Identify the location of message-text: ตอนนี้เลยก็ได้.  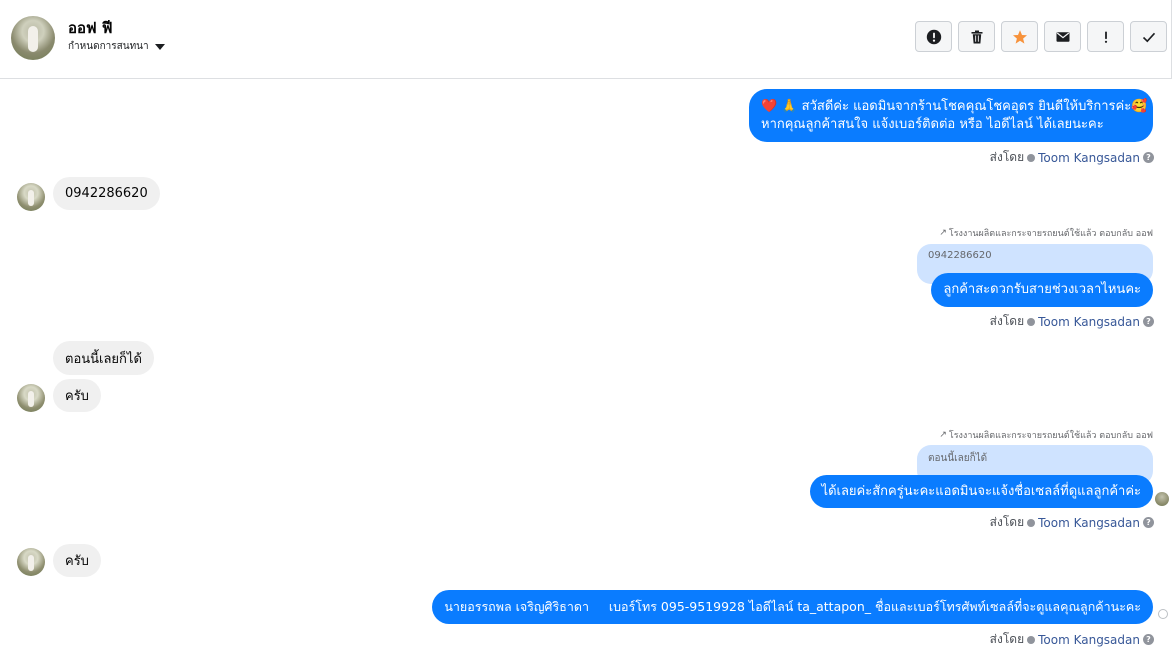
(103, 359).